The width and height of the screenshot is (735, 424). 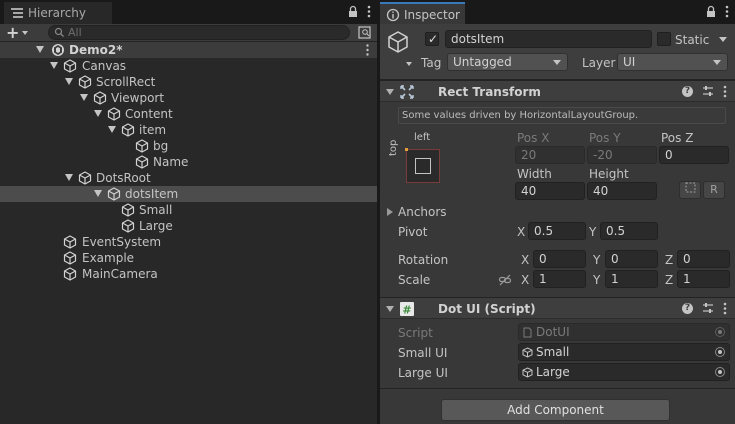 What do you see at coordinates (58, 13) in the screenshot?
I see `tab-hierarchy: Hierarchy` at bounding box center [58, 13].